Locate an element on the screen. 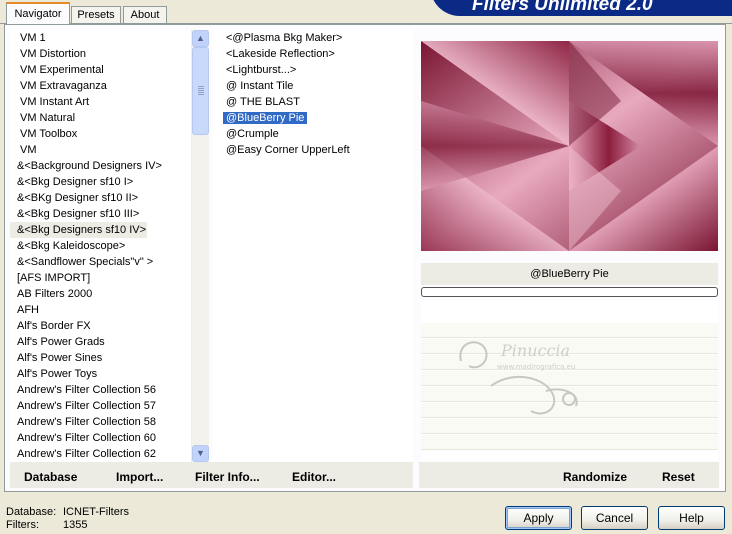 This screenshot has width=732, height=534. filter-item-label: @Crumple is located at coordinates (252, 134).